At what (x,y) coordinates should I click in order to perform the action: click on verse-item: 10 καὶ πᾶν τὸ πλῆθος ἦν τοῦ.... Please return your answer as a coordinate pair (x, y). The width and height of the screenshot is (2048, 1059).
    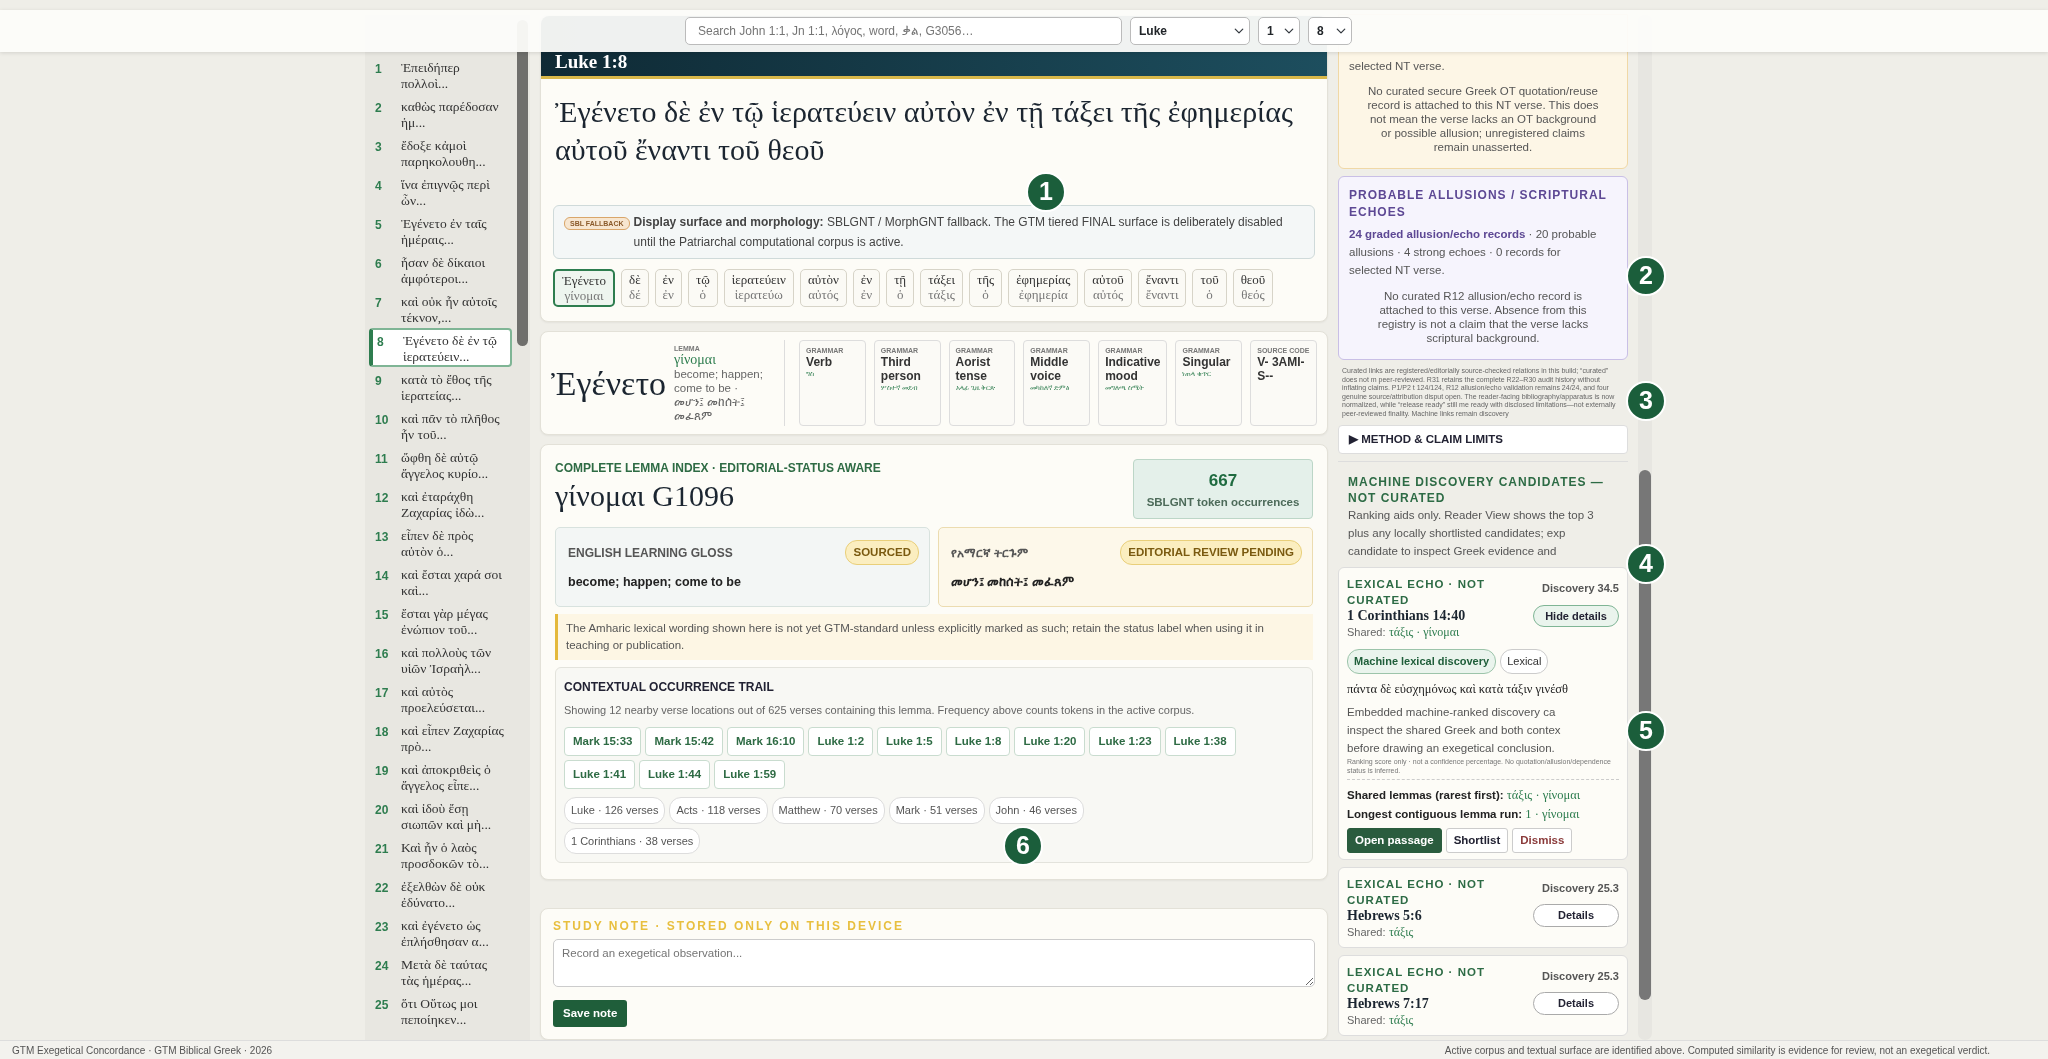
    Looking at the image, I should click on (440, 425).